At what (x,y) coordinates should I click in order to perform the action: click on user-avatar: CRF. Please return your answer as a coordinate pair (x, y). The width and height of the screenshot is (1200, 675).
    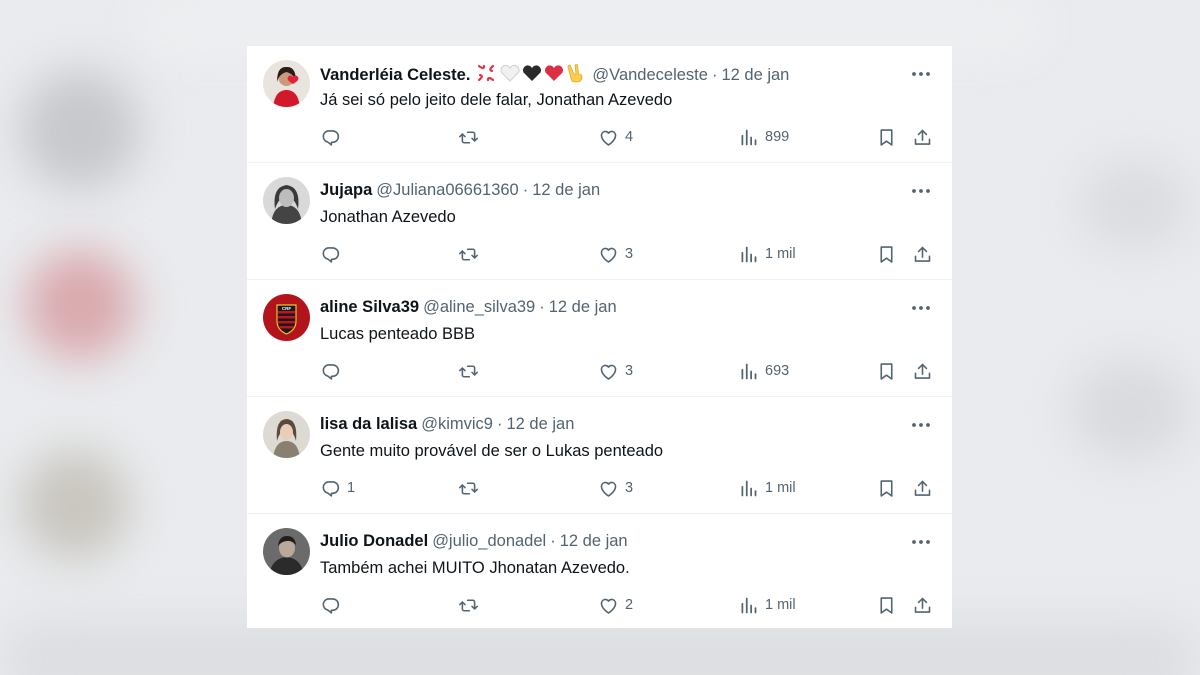
    Looking at the image, I should click on (286, 317).